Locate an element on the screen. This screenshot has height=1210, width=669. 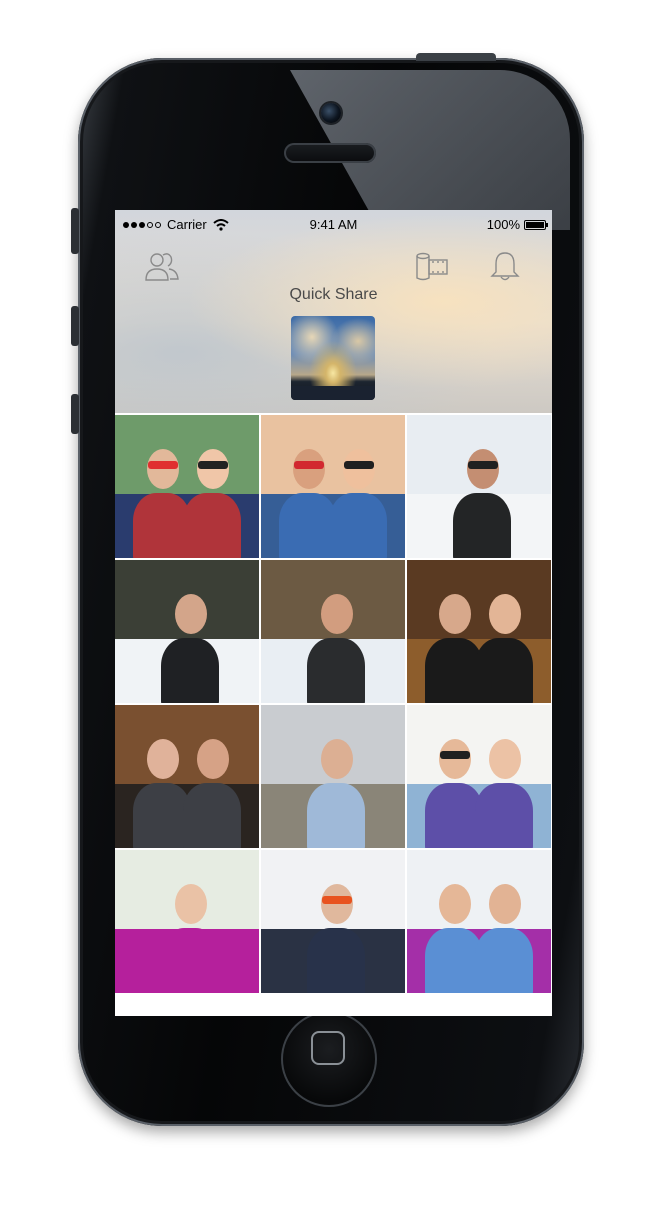
photo-couple-restaurant is located at coordinates (187, 776).